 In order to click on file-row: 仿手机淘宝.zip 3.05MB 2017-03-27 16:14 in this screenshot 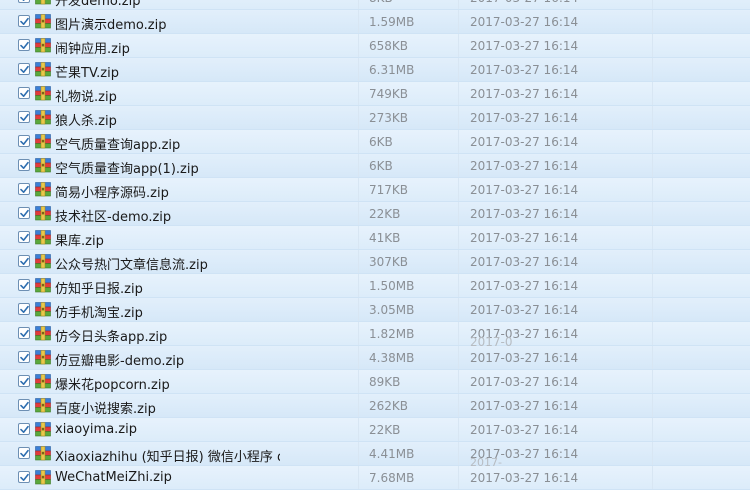, I will do `click(375, 310)`.